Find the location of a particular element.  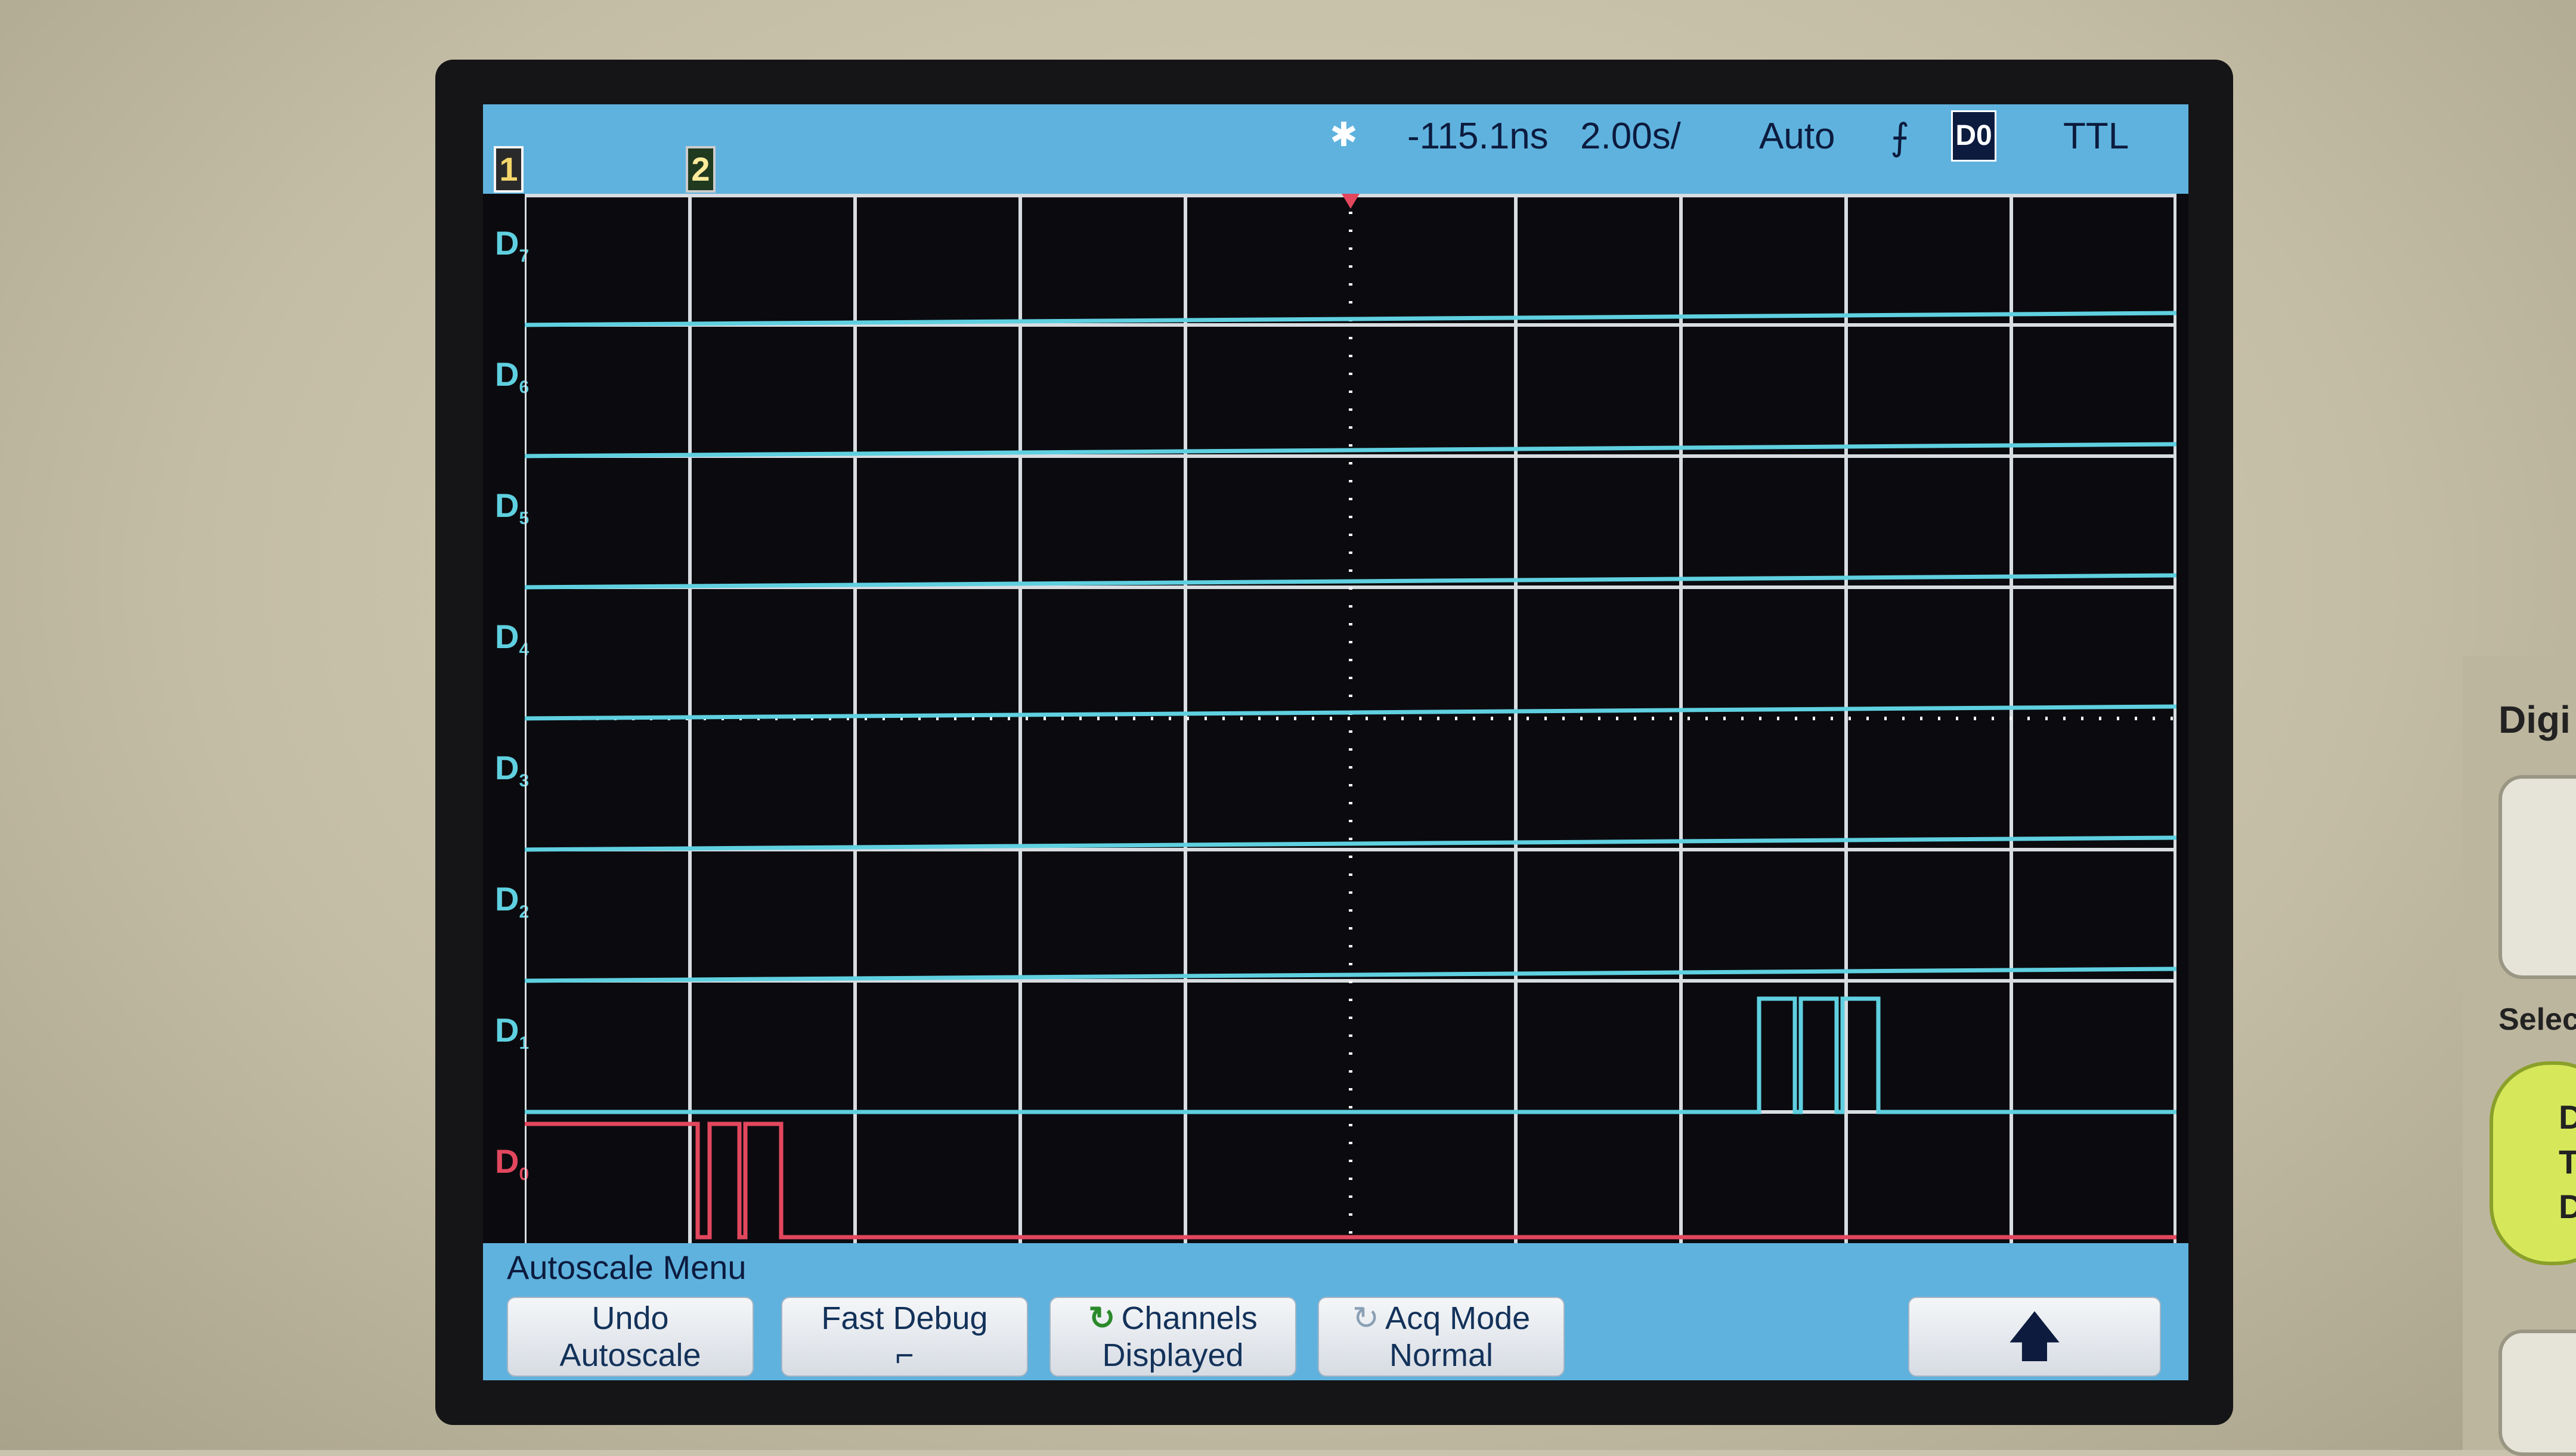

d1-letter: D is located at coordinates (507, 1030).